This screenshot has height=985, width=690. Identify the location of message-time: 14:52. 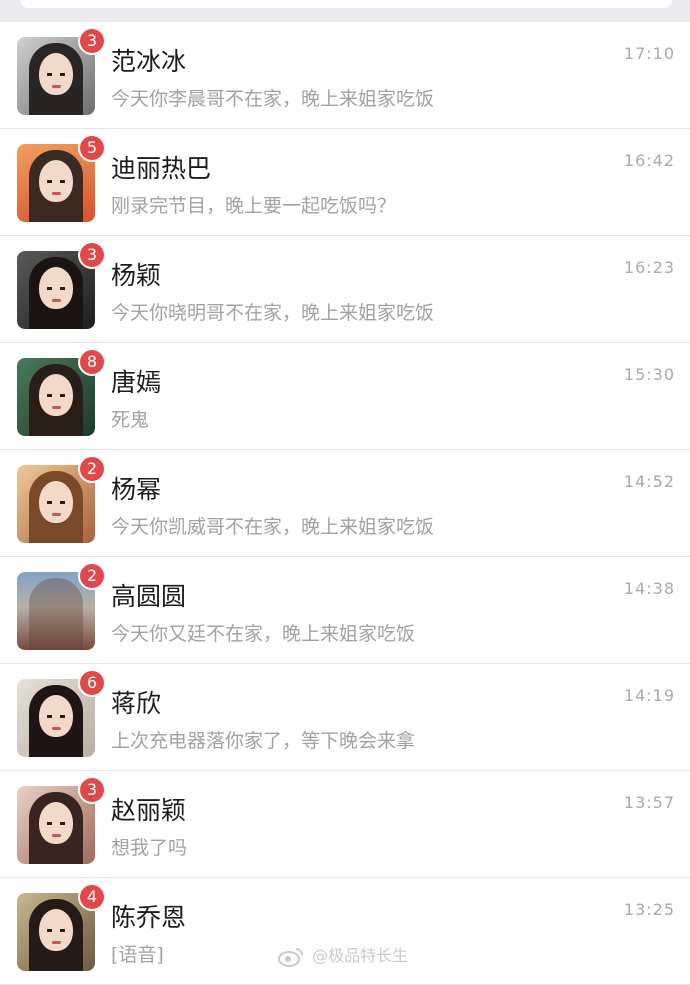
(649, 481).